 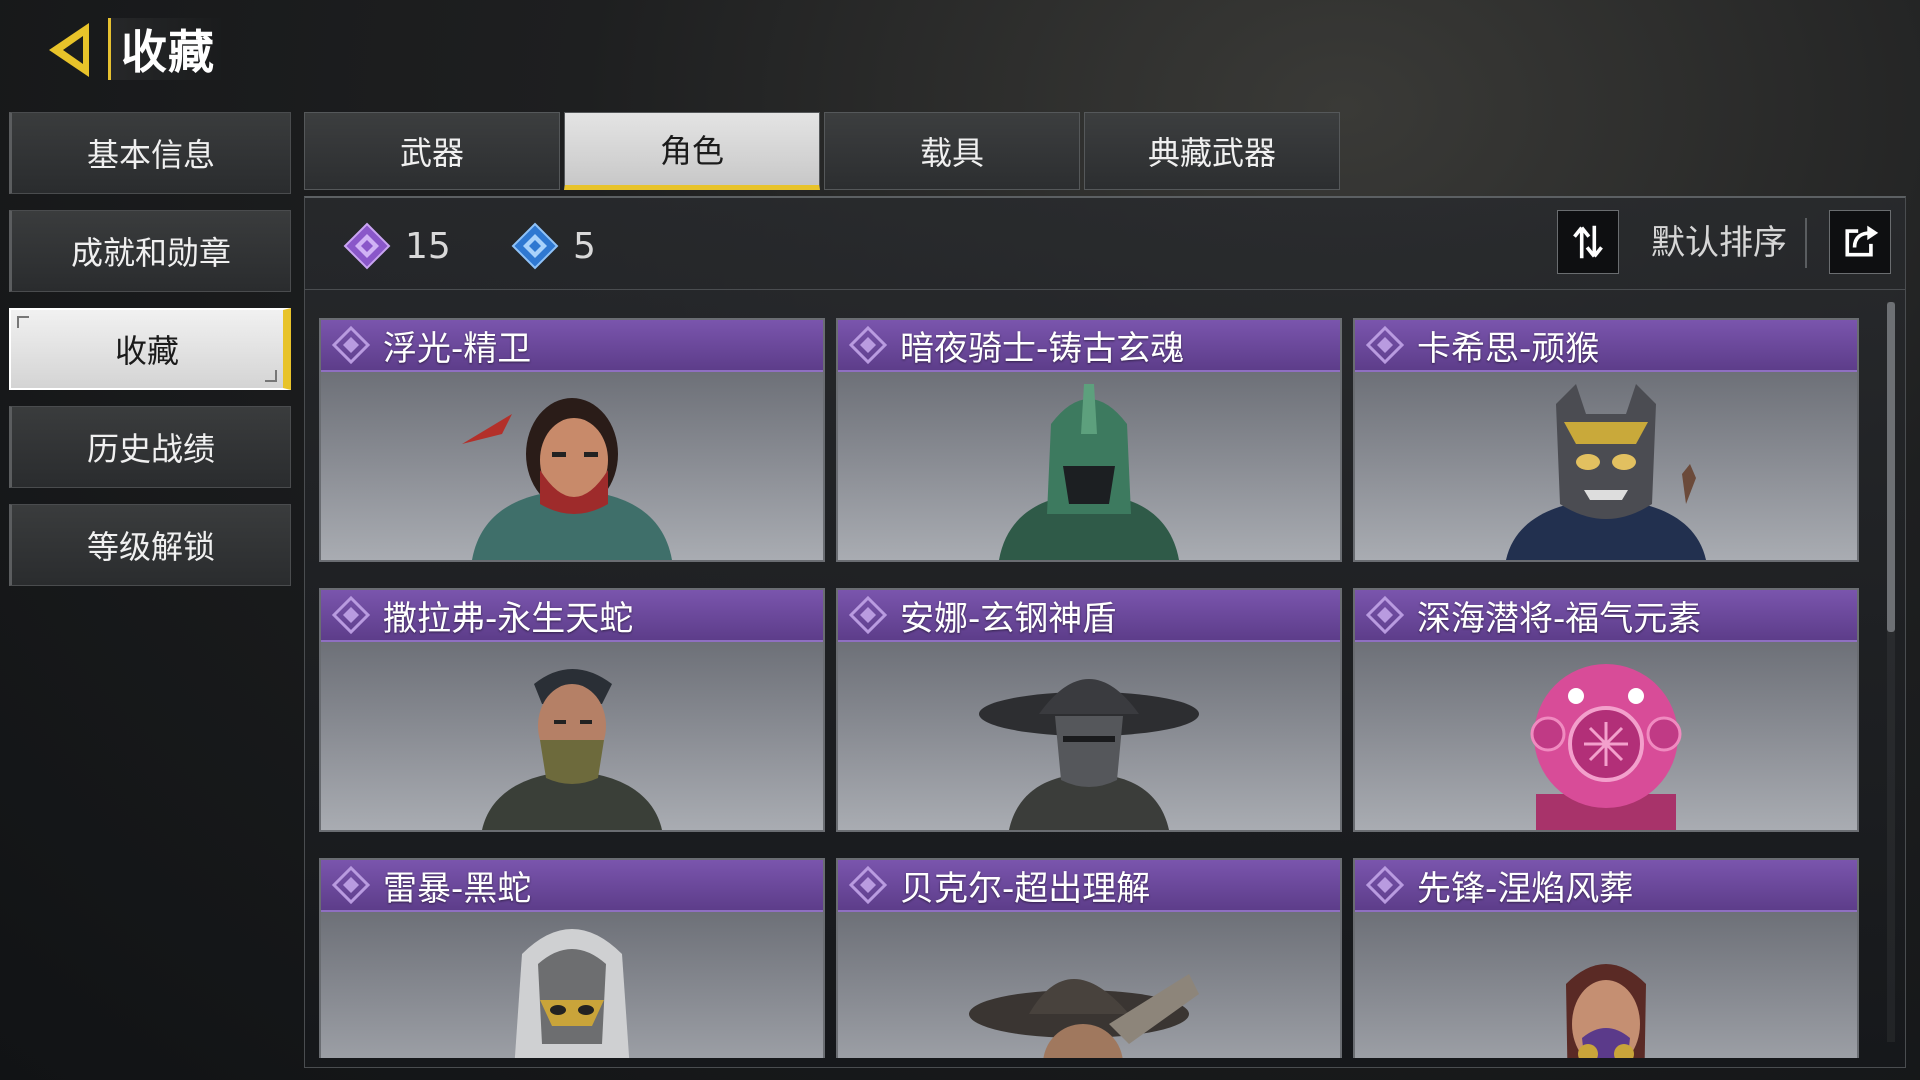 I want to click on card-name: 雷暴-黑蛇, so click(x=457, y=888).